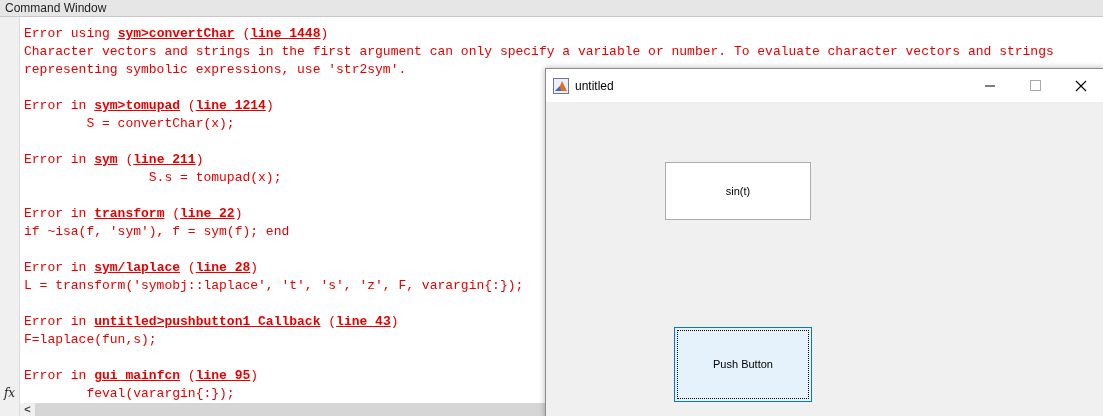  What do you see at coordinates (282, 409) in the screenshot?
I see `horizontal-scrollbar: <` at bounding box center [282, 409].